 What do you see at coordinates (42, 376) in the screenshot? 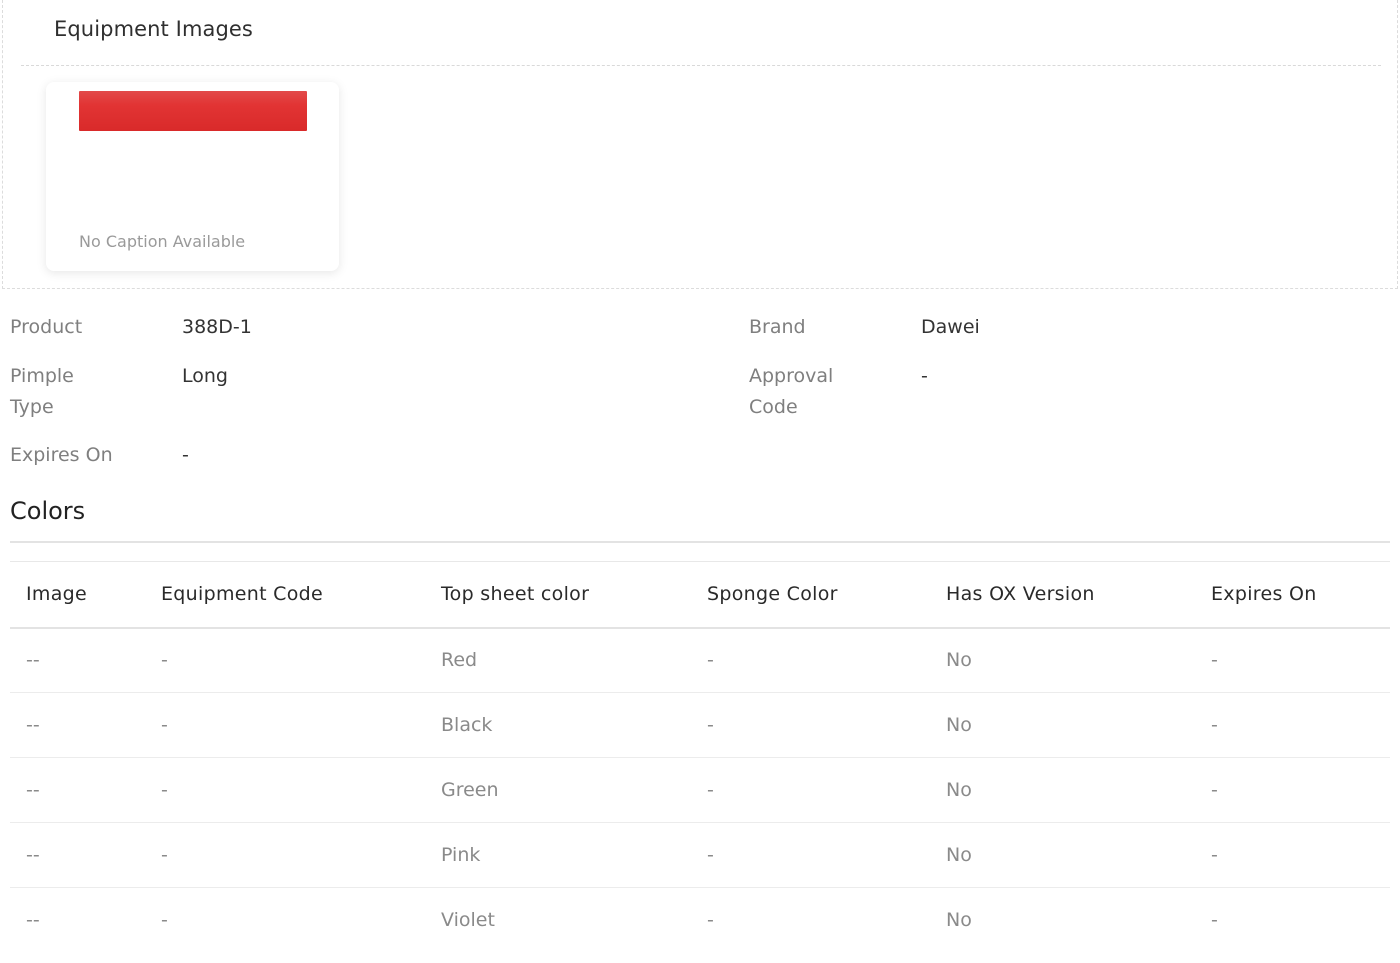
I see `pimple-type-label-line1: Pimple` at bounding box center [42, 376].